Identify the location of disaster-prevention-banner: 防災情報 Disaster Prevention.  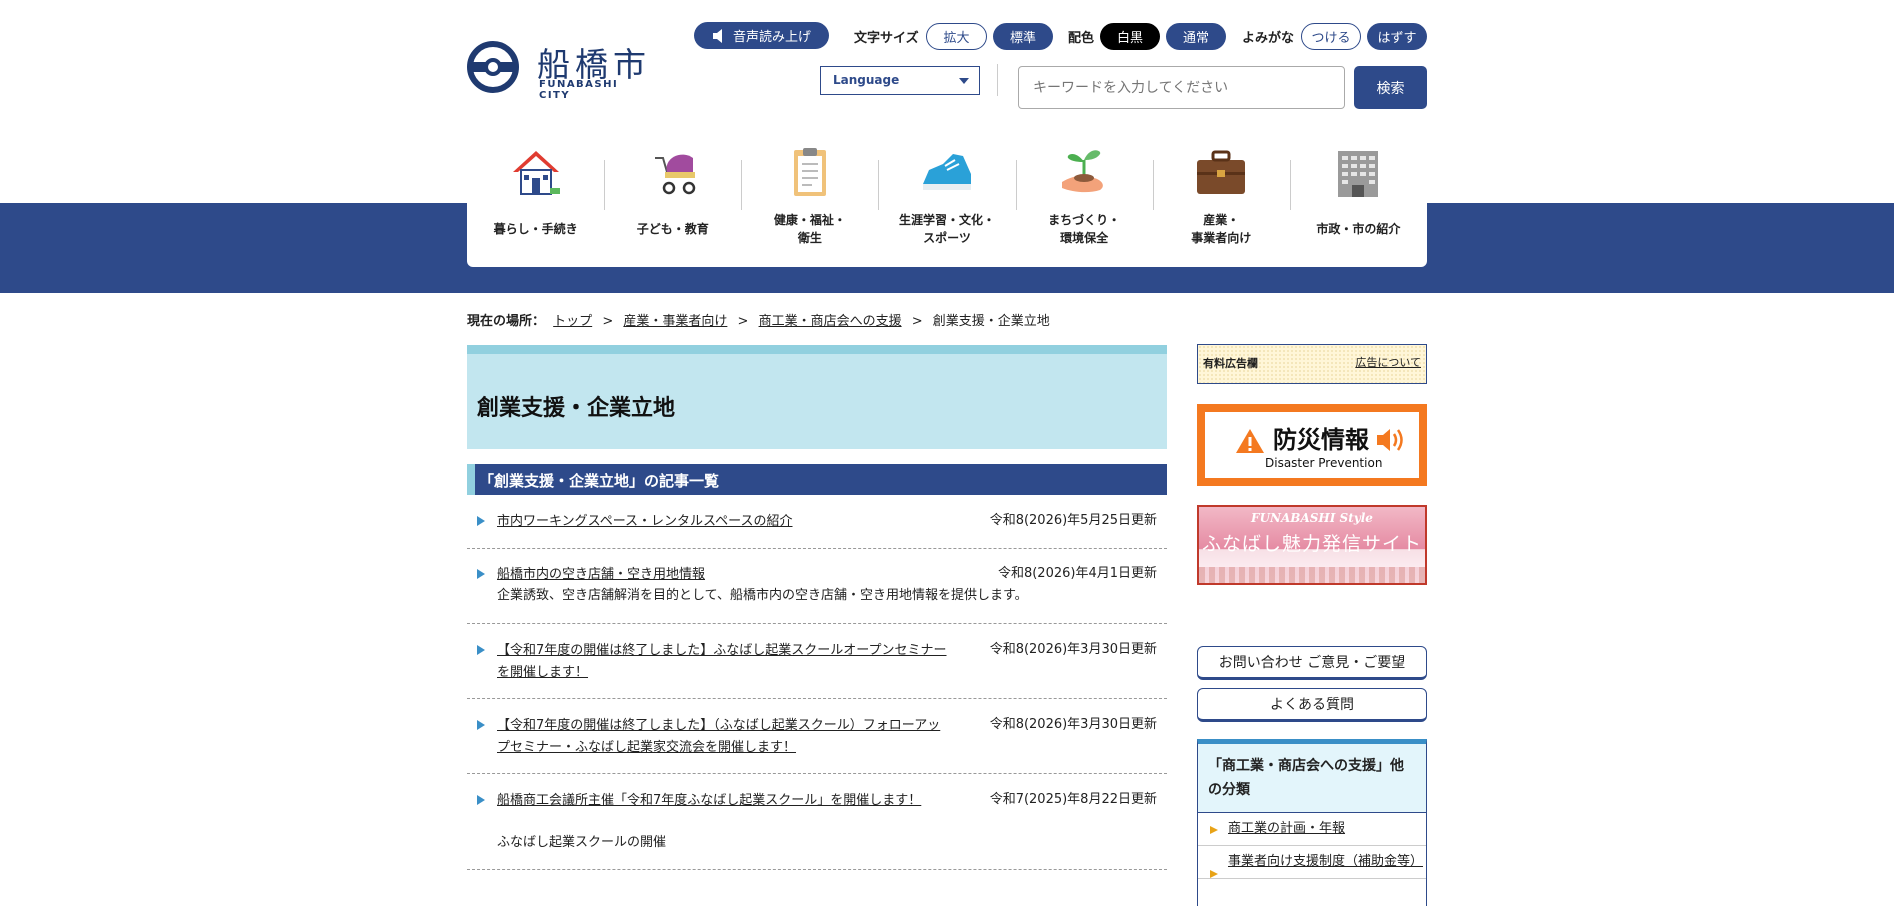
(1312, 445).